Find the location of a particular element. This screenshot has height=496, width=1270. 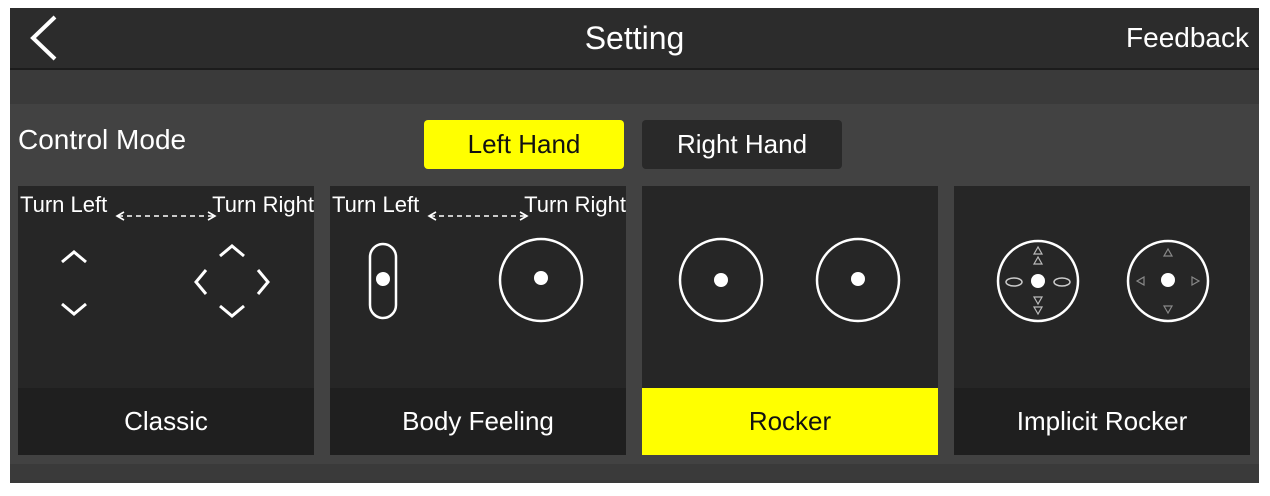

rocker-label: Rocker is located at coordinates (790, 421).